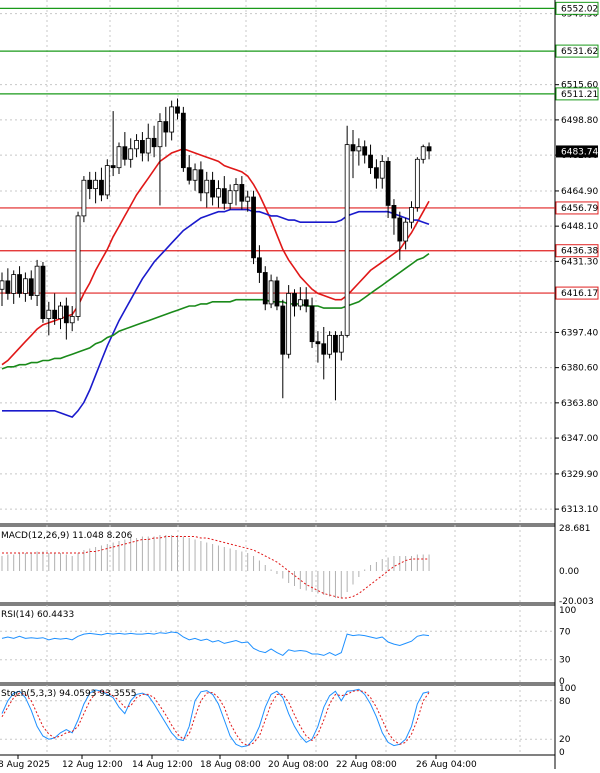  What do you see at coordinates (579, 192) in the screenshot?
I see `price-tick-label: 6464.90` at bounding box center [579, 192].